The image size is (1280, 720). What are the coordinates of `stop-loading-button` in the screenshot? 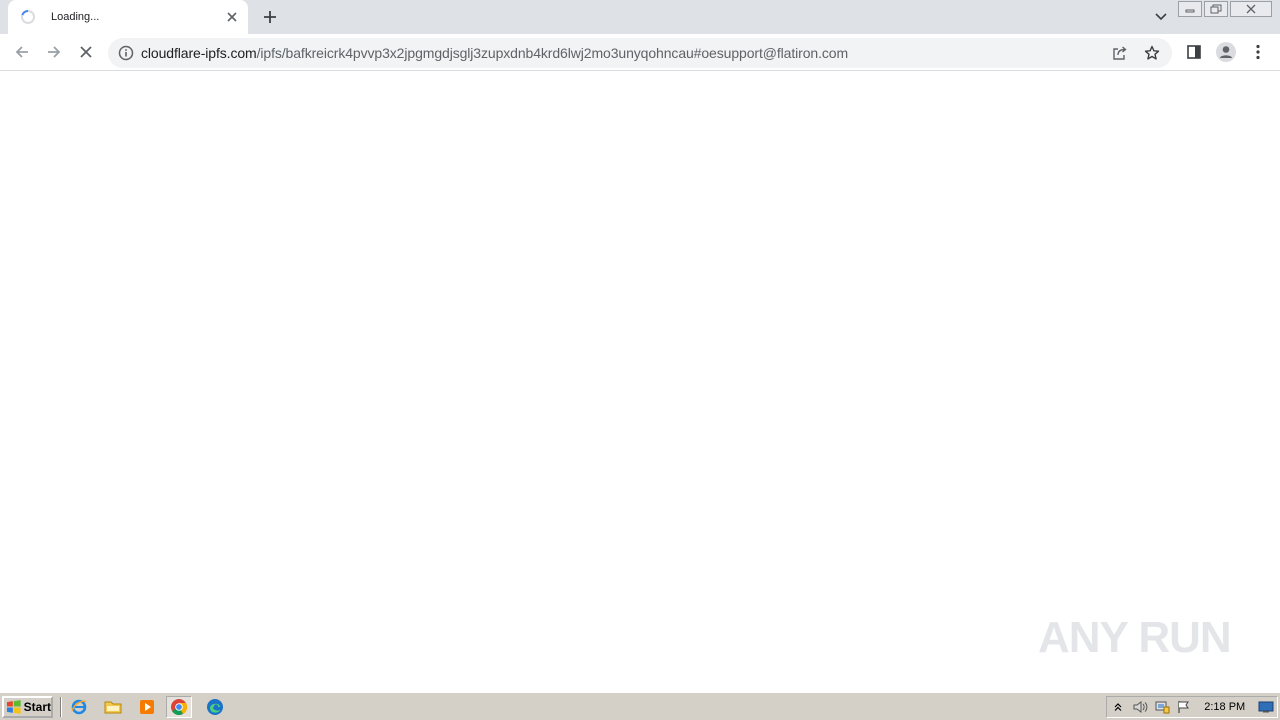 It's located at (86, 52).